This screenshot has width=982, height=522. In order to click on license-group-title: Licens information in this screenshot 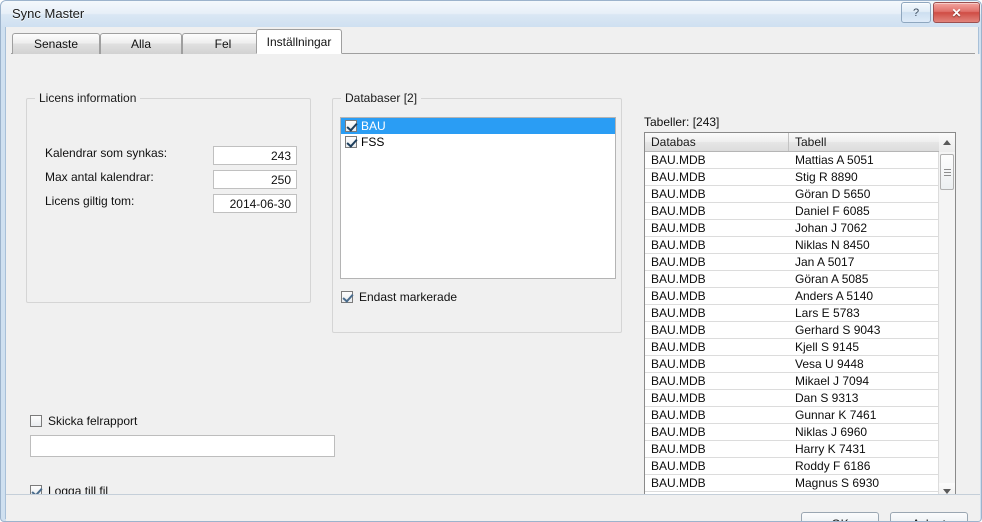, I will do `click(88, 98)`.